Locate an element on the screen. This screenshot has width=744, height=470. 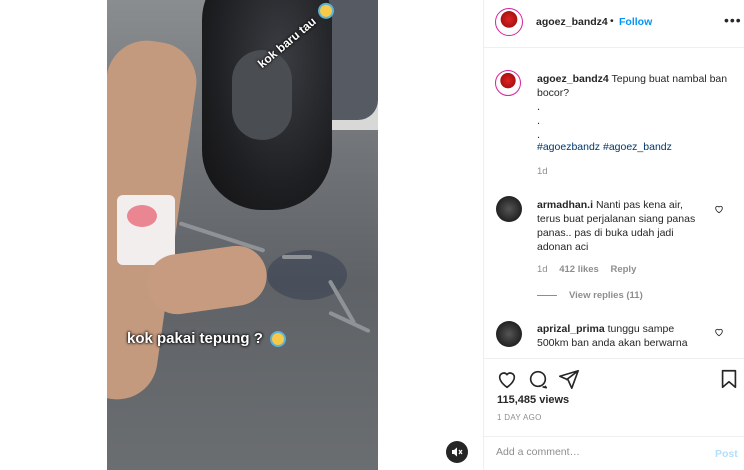
view-count: 115,485 views is located at coordinates (533, 400).